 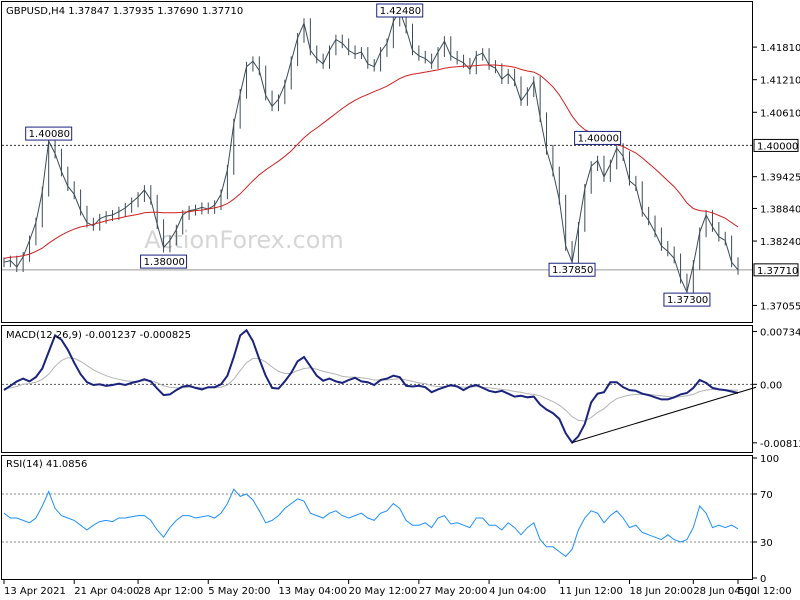 What do you see at coordinates (239, 591) in the screenshot?
I see `time-tick-label: 5 May 20:00` at bounding box center [239, 591].